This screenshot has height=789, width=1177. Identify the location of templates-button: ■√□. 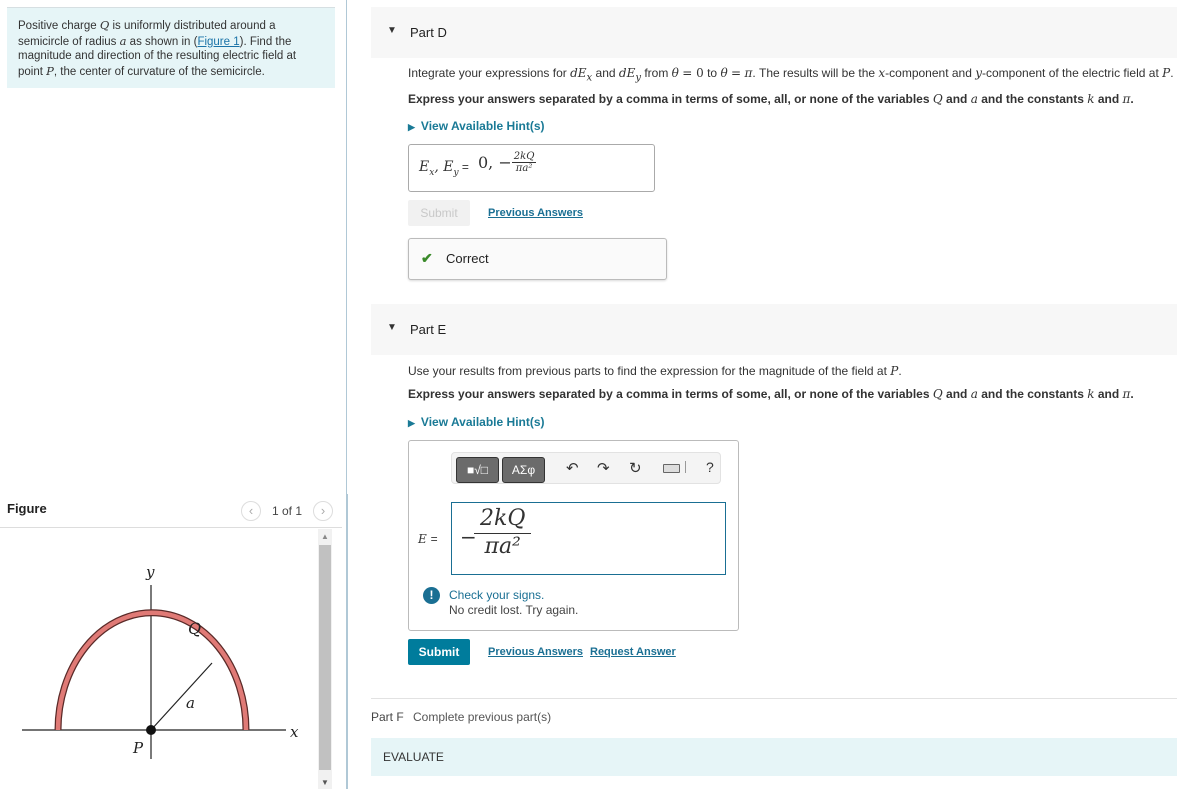
(477, 470).